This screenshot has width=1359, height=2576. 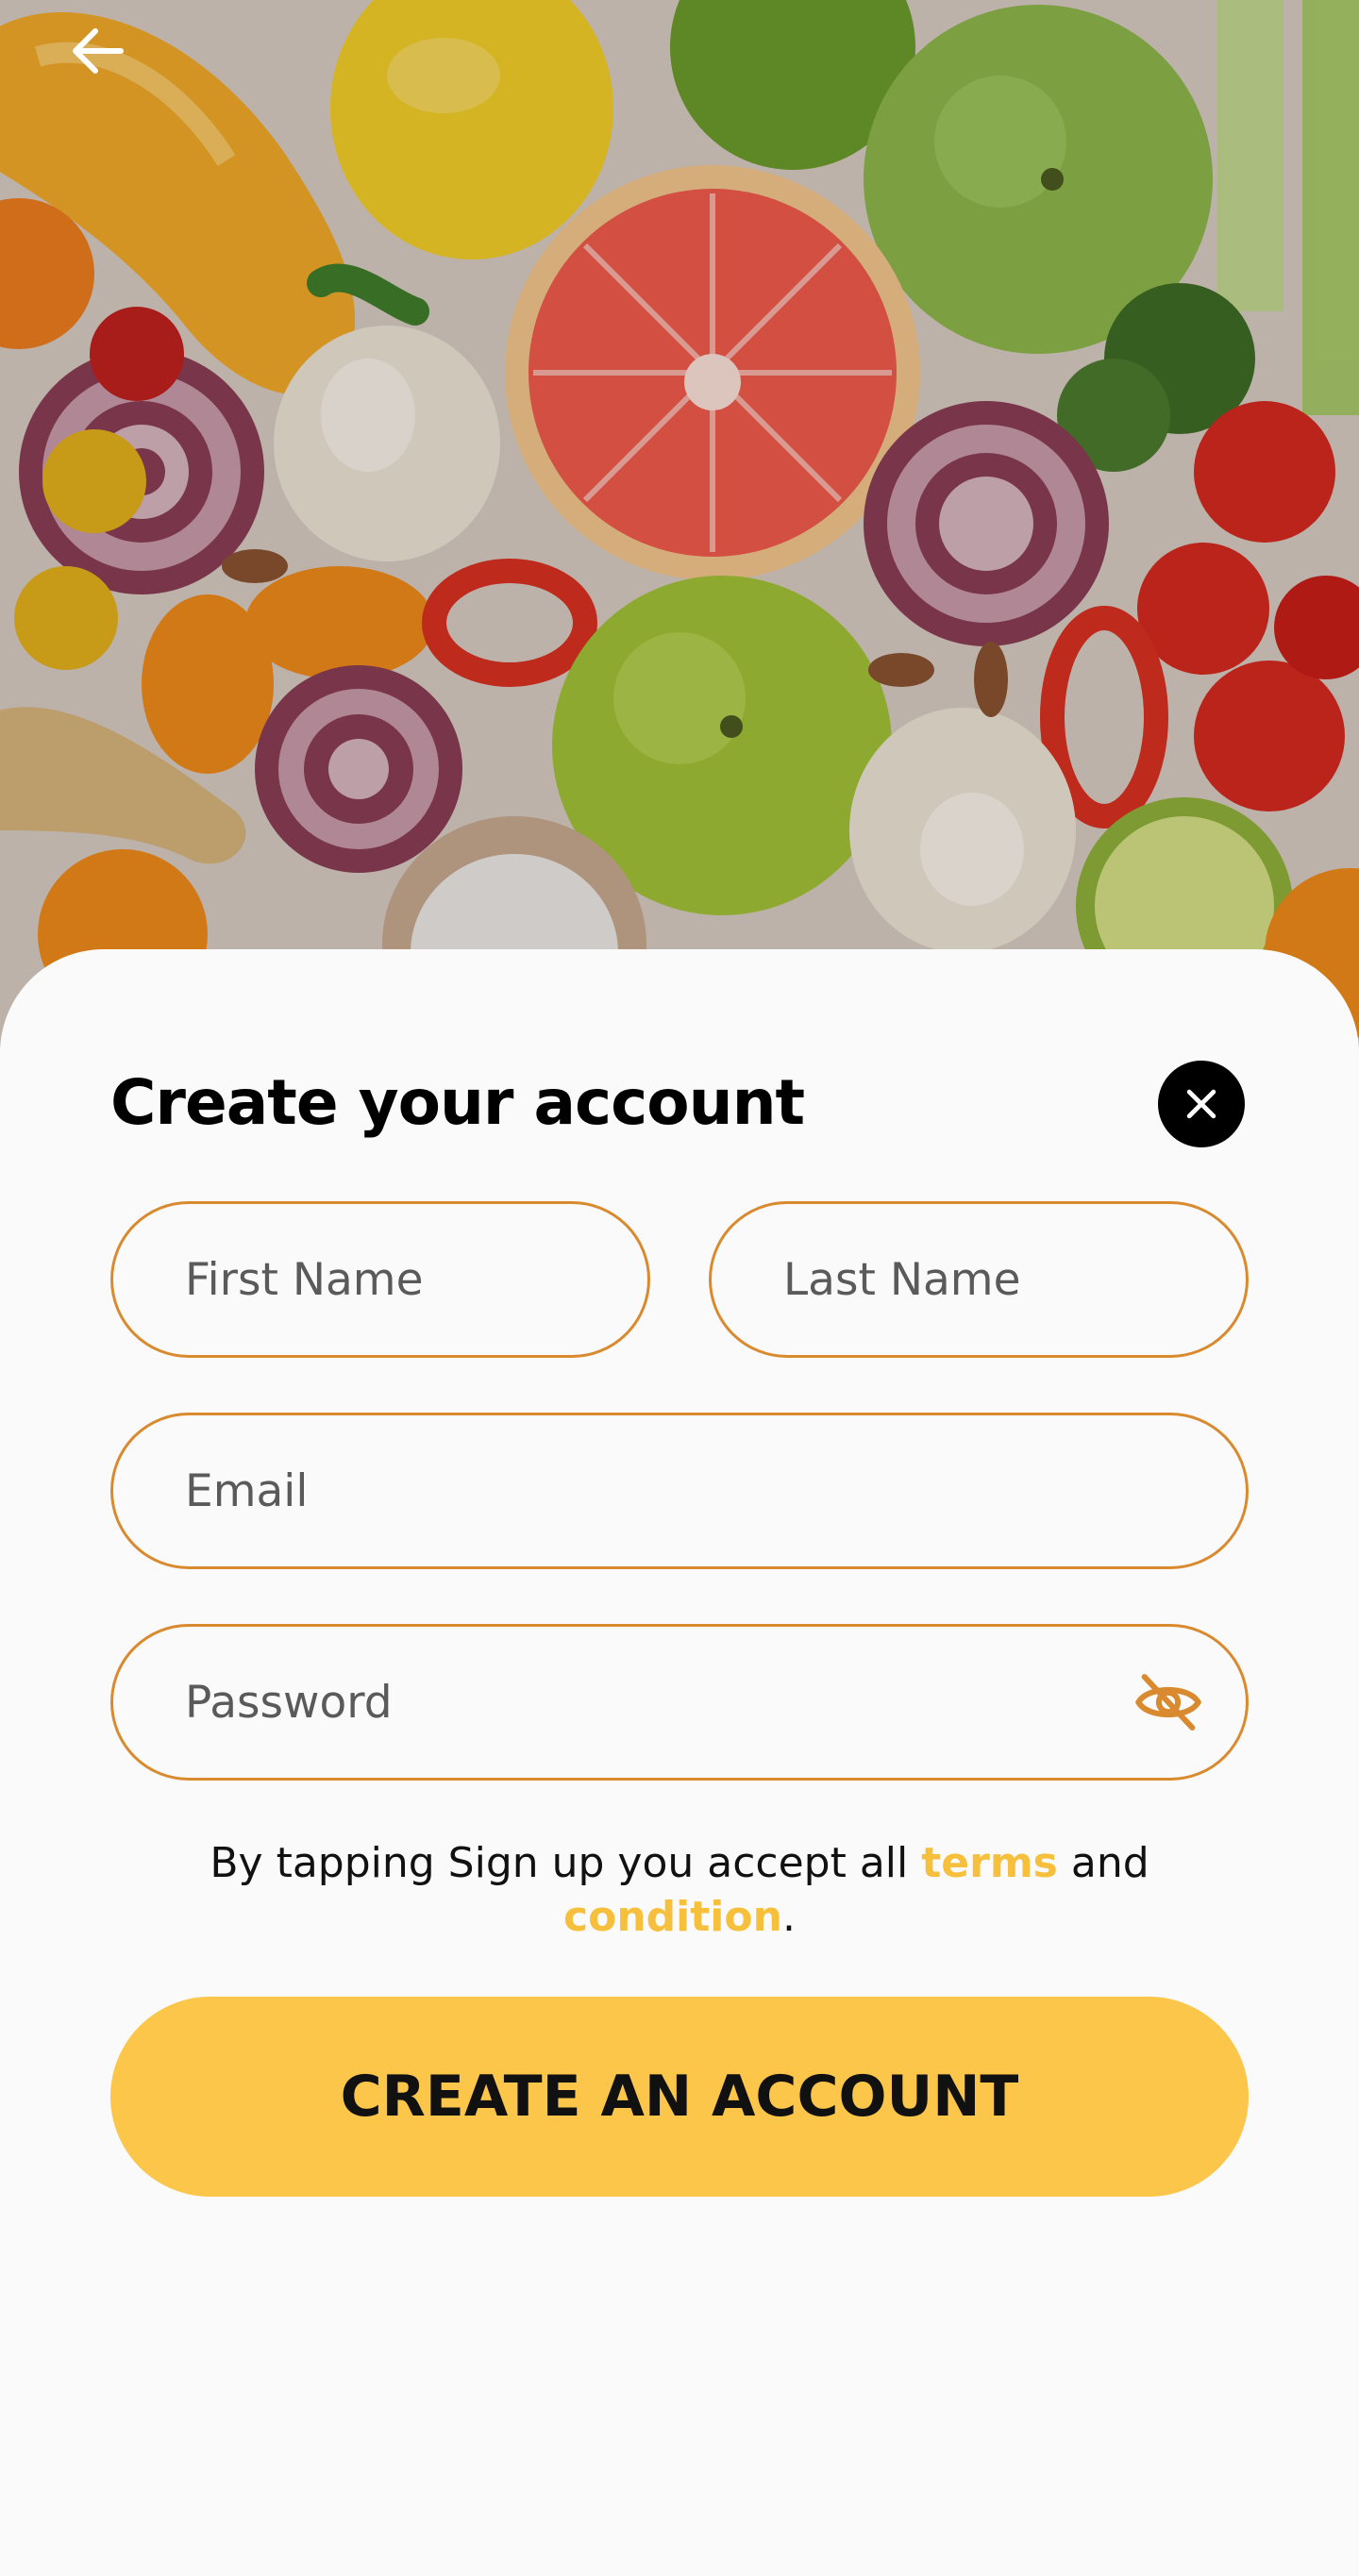 What do you see at coordinates (566, 1863) in the screenshot?
I see `terms-prefix: By tapping Sign up you accept all` at bounding box center [566, 1863].